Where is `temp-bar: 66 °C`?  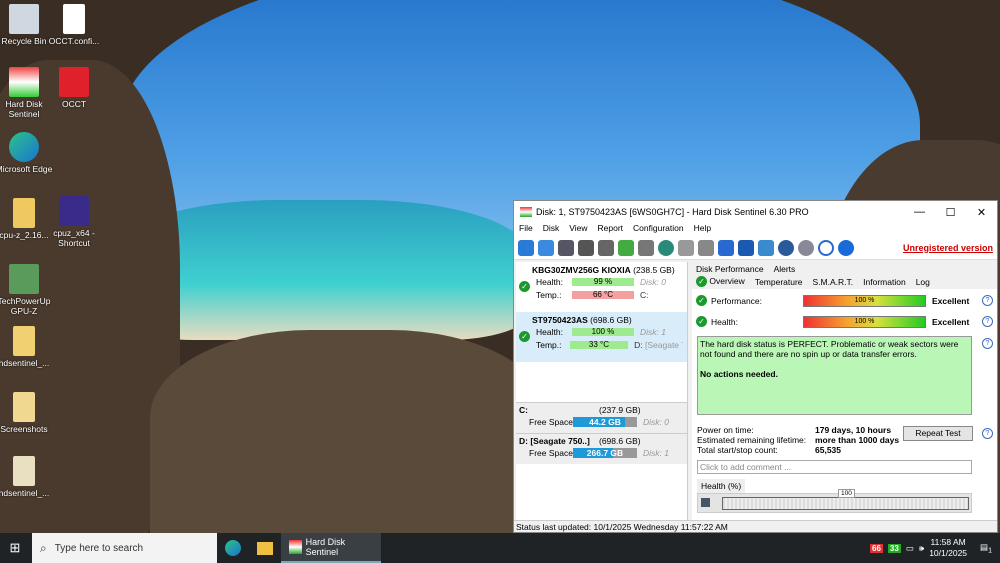 temp-bar: 66 °C is located at coordinates (603, 294).